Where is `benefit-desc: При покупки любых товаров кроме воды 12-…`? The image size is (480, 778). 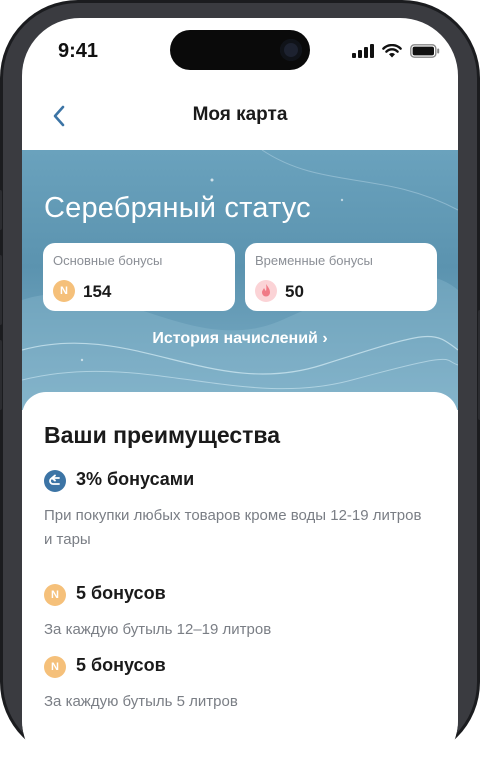
benefit-desc: При покупки любых товаров кроме воды 12-… is located at coordinates (233, 527).